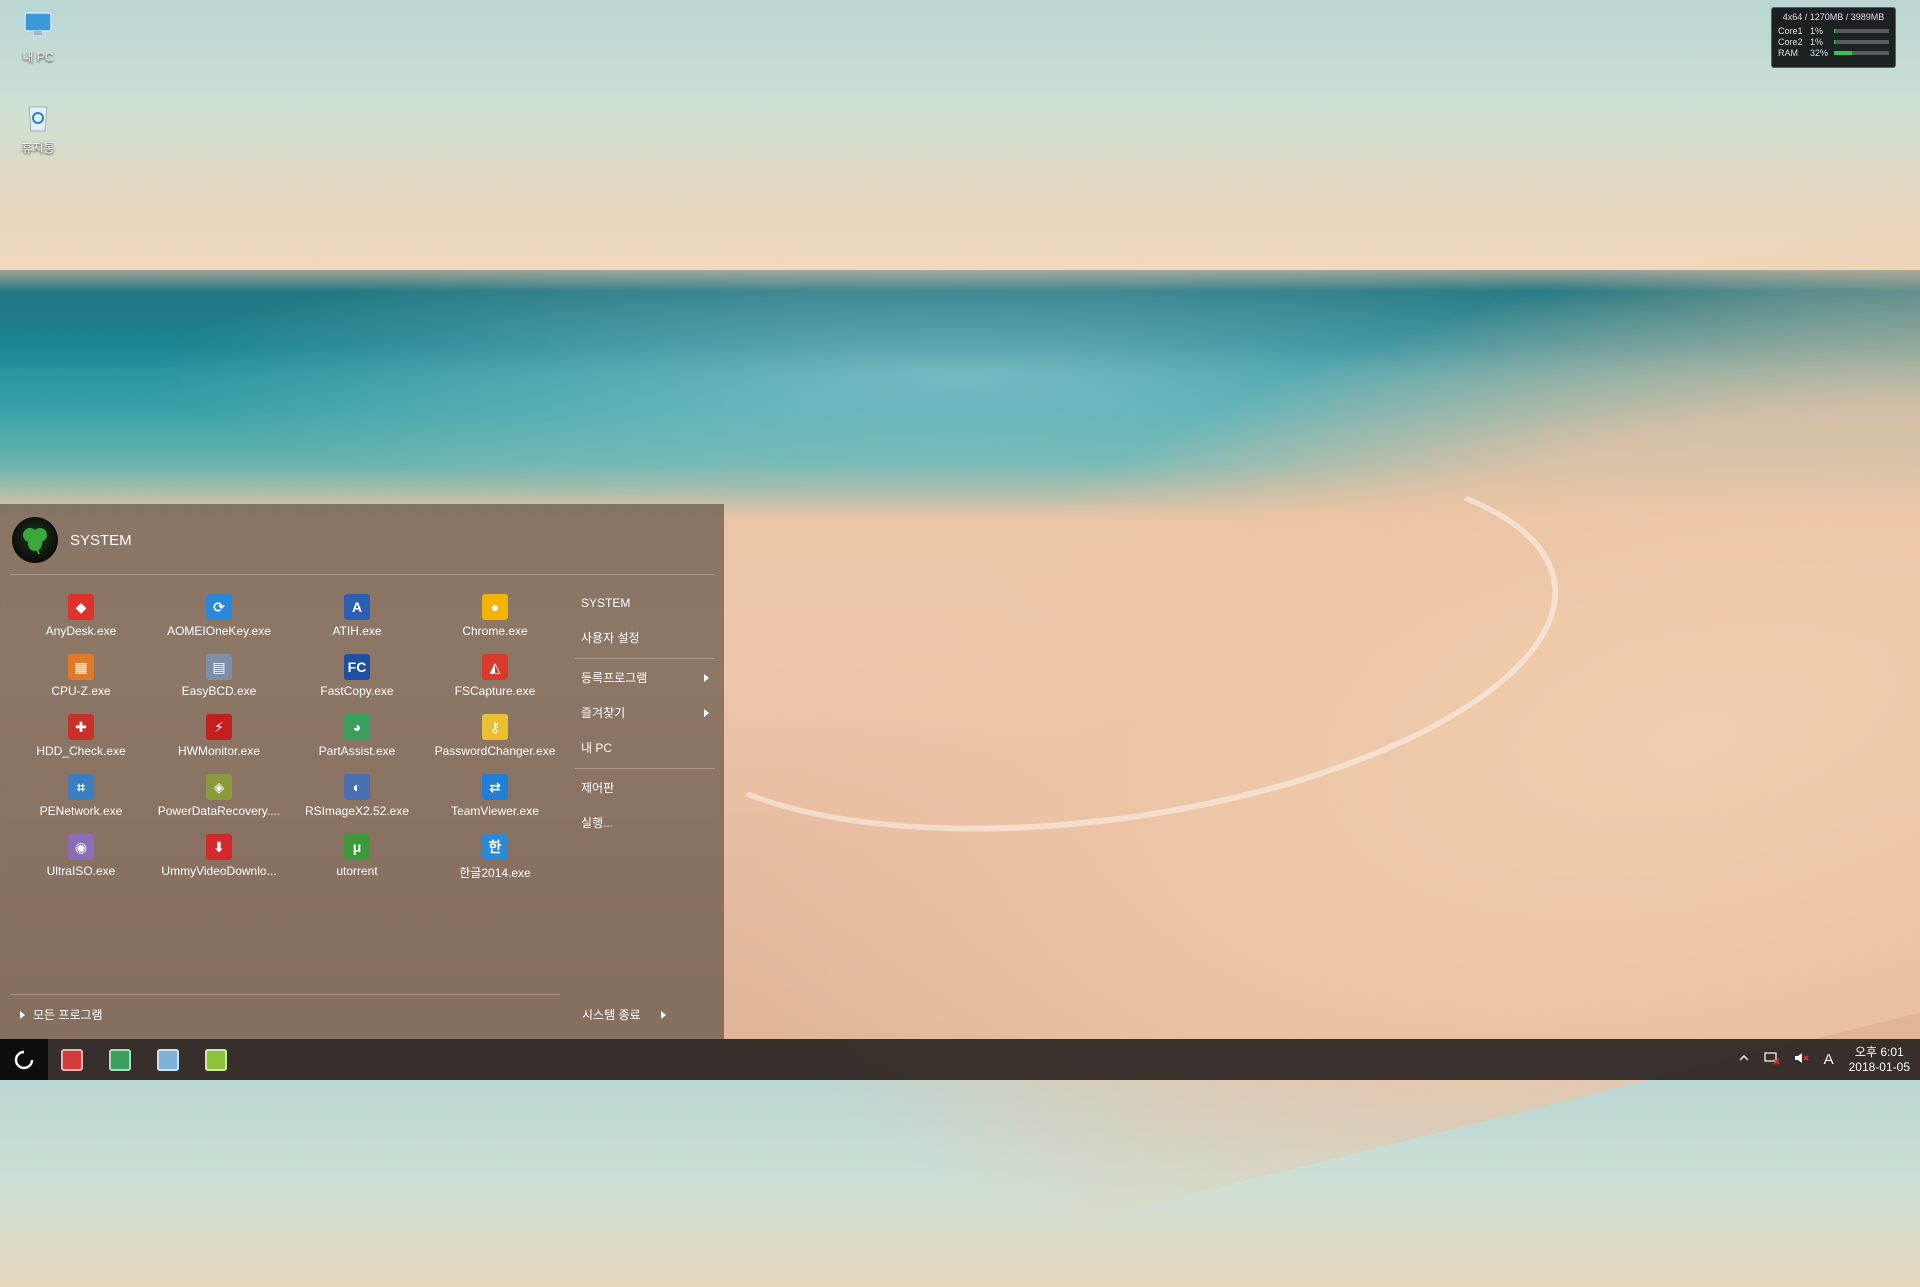 The image size is (1920, 1287). I want to click on submenu-arrow-icon, so click(706, 713).